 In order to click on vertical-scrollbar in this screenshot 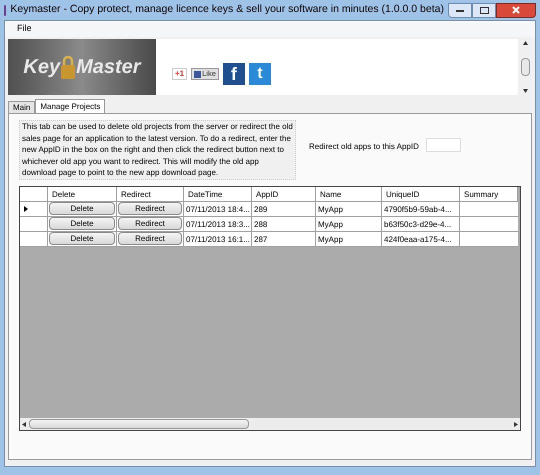, I will do `click(525, 67)`.